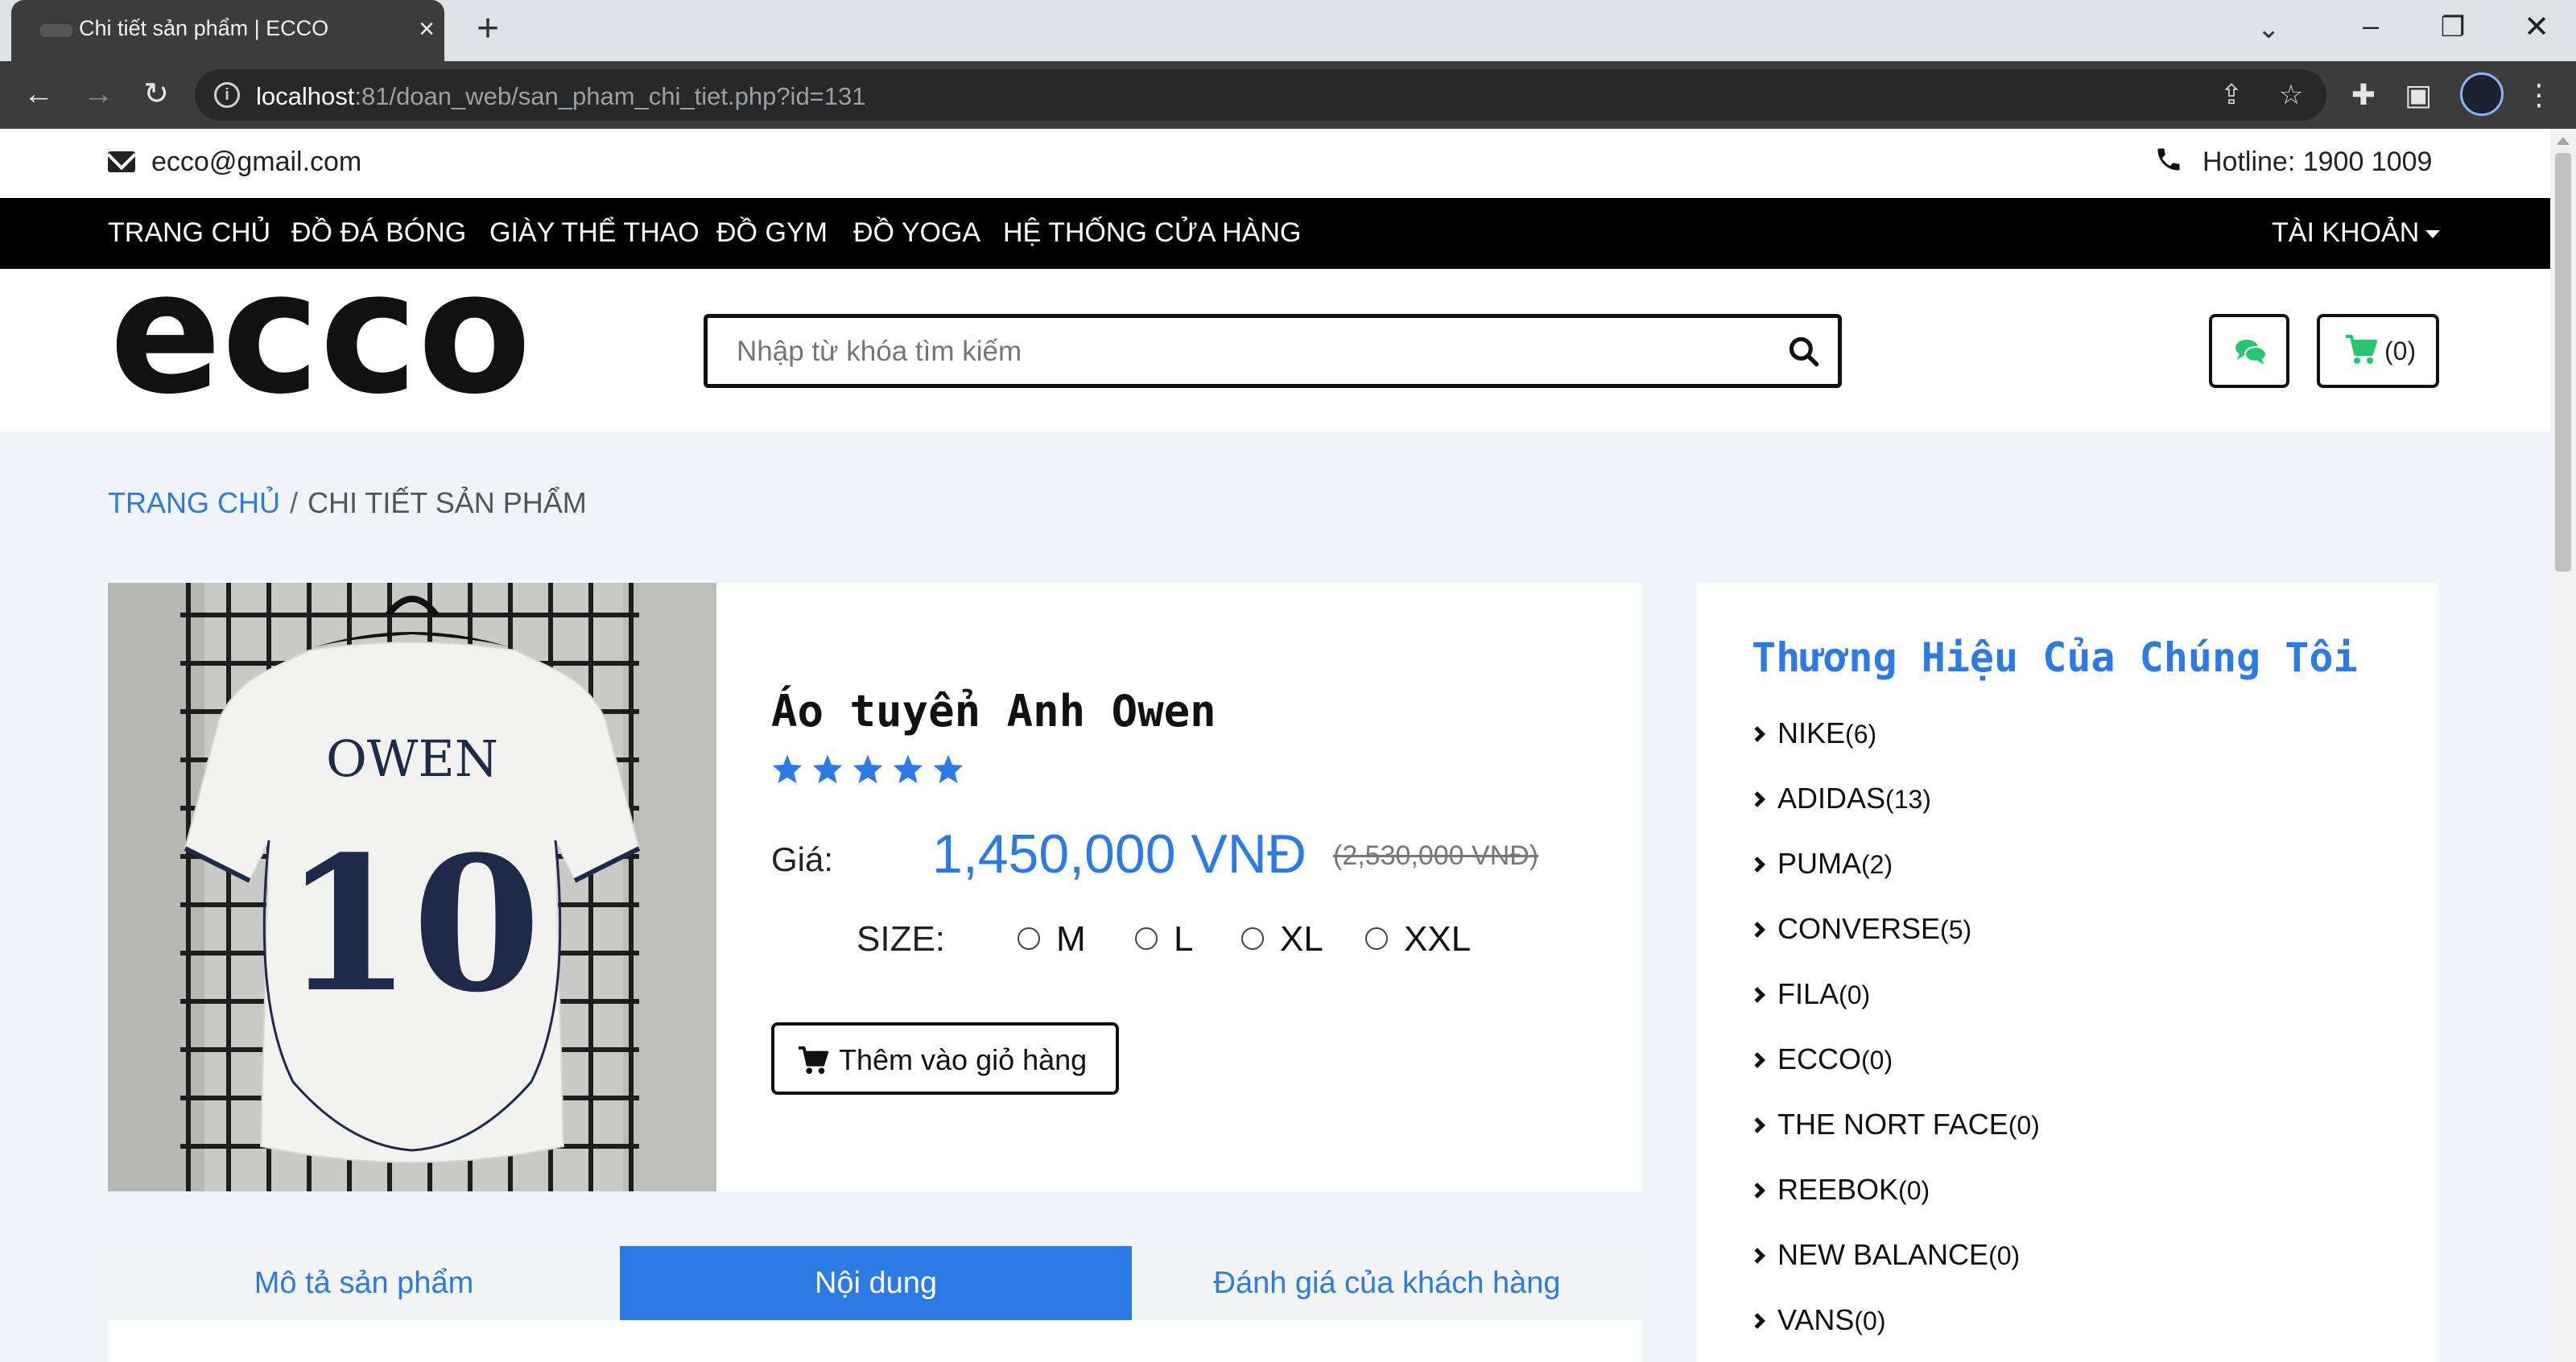  I want to click on tab-title: Chi tiết sản phẩm | ECCO, so click(204, 28).